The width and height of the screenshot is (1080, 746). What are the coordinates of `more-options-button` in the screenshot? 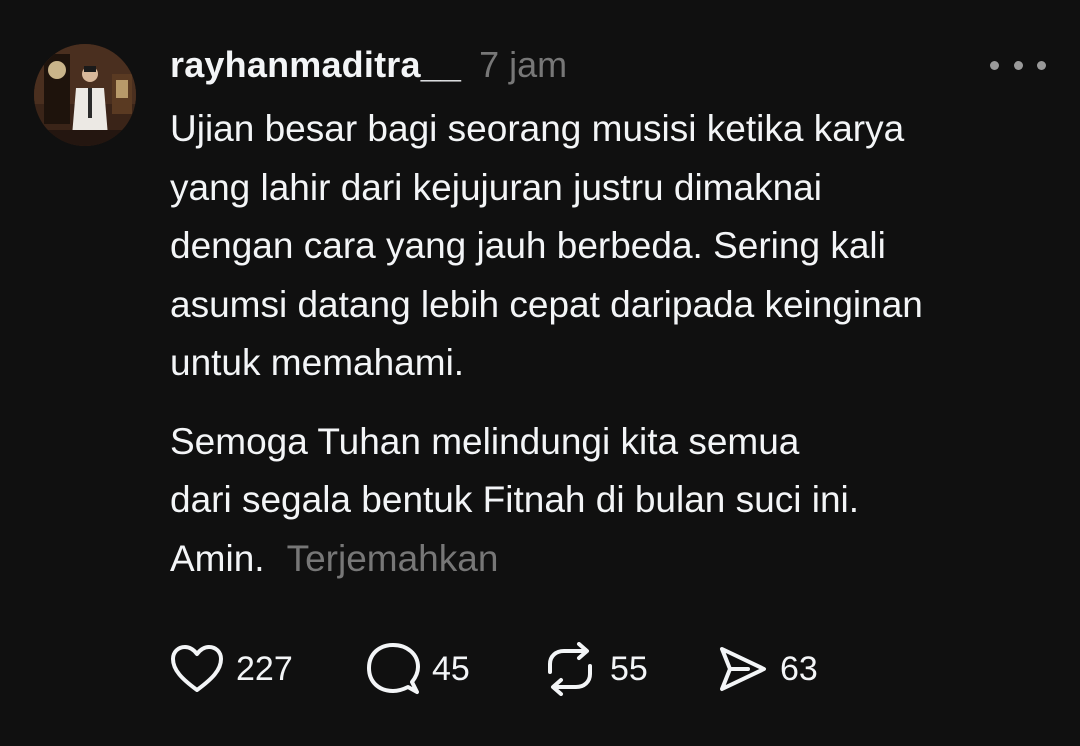 It's located at (1018, 65).